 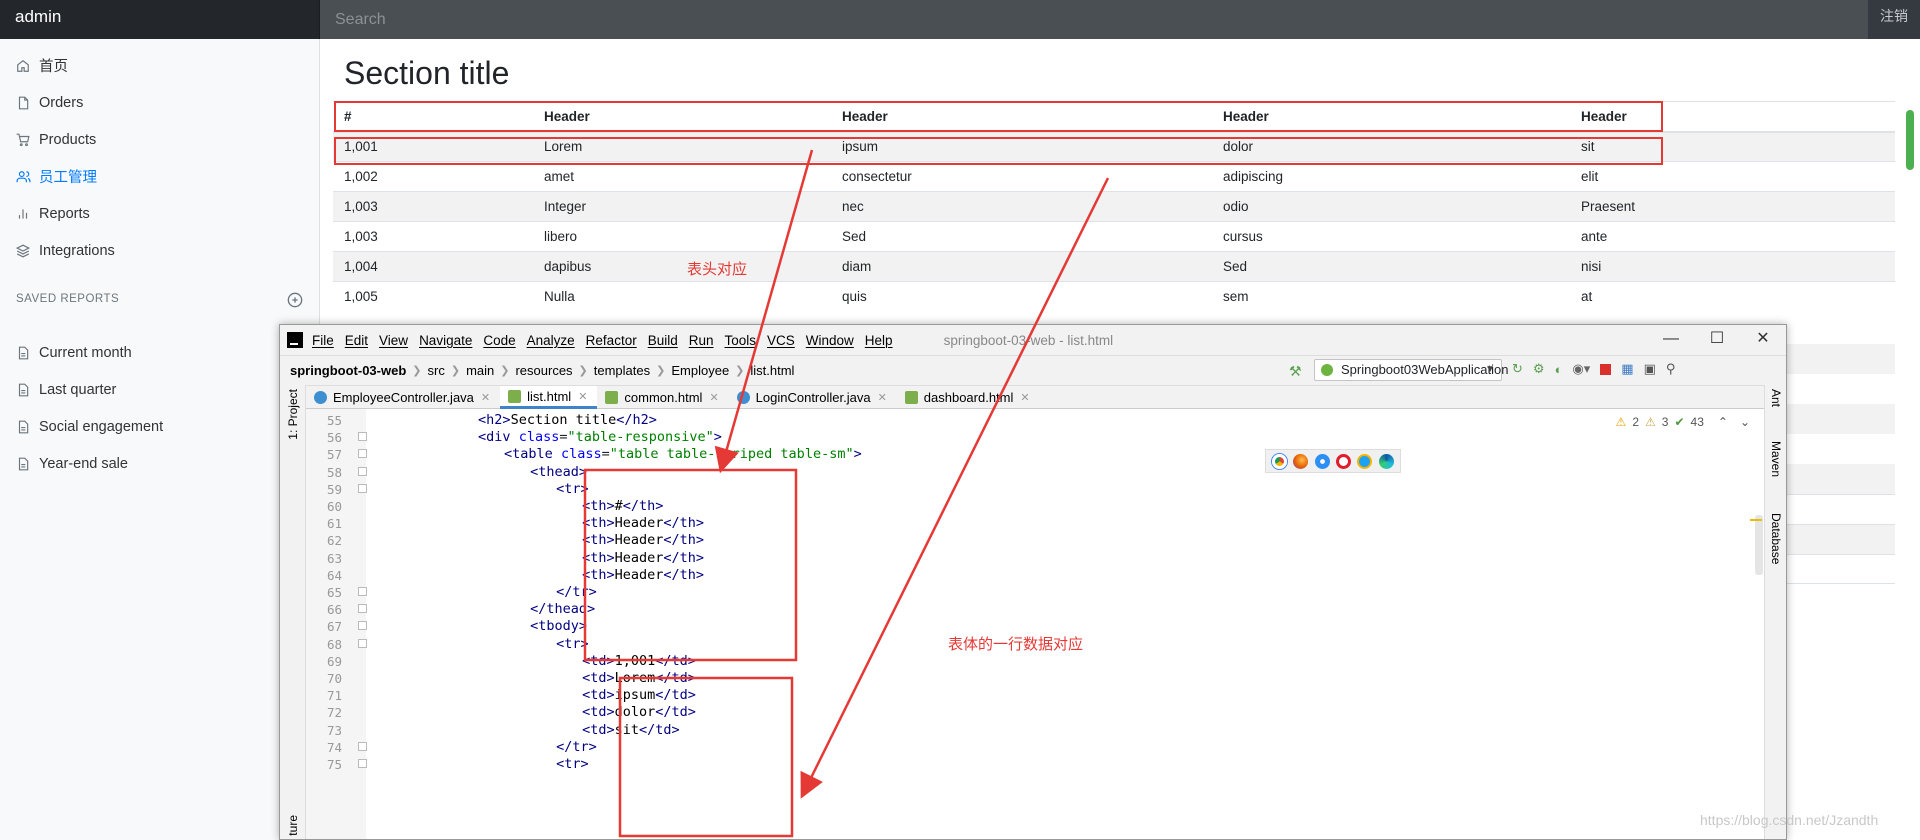 I want to click on sidebar-item-home: 首页, so click(x=160, y=65).